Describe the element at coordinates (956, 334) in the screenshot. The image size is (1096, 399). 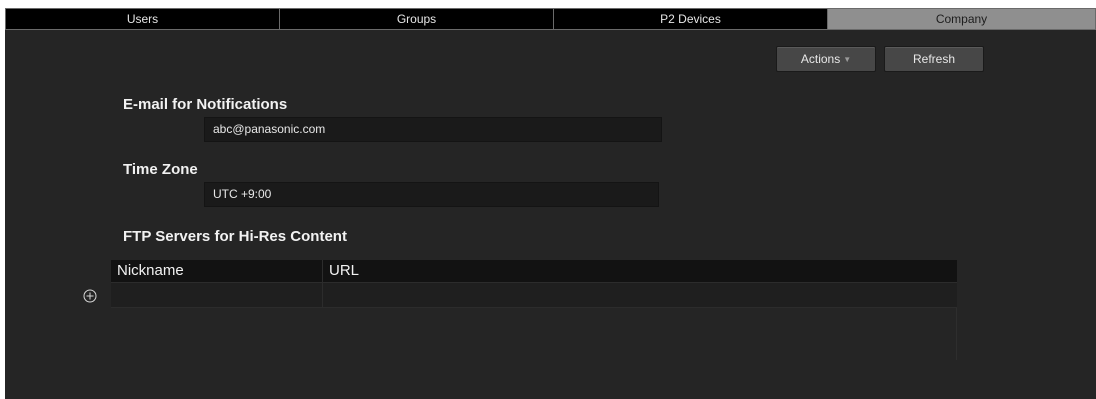
I see `table-scroll-edge` at that location.